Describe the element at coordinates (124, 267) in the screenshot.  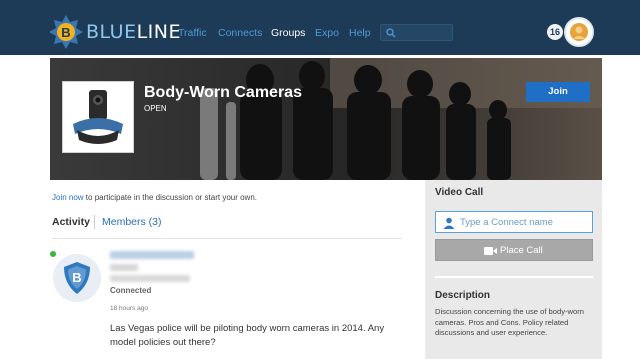
I see `post-author-detail-blurred` at that location.